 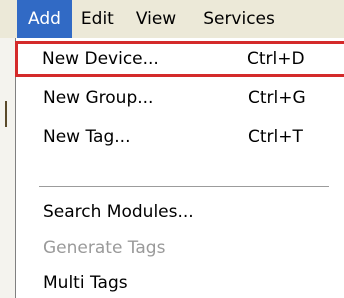 I want to click on menu-edit: Edit, so click(x=98, y=19).